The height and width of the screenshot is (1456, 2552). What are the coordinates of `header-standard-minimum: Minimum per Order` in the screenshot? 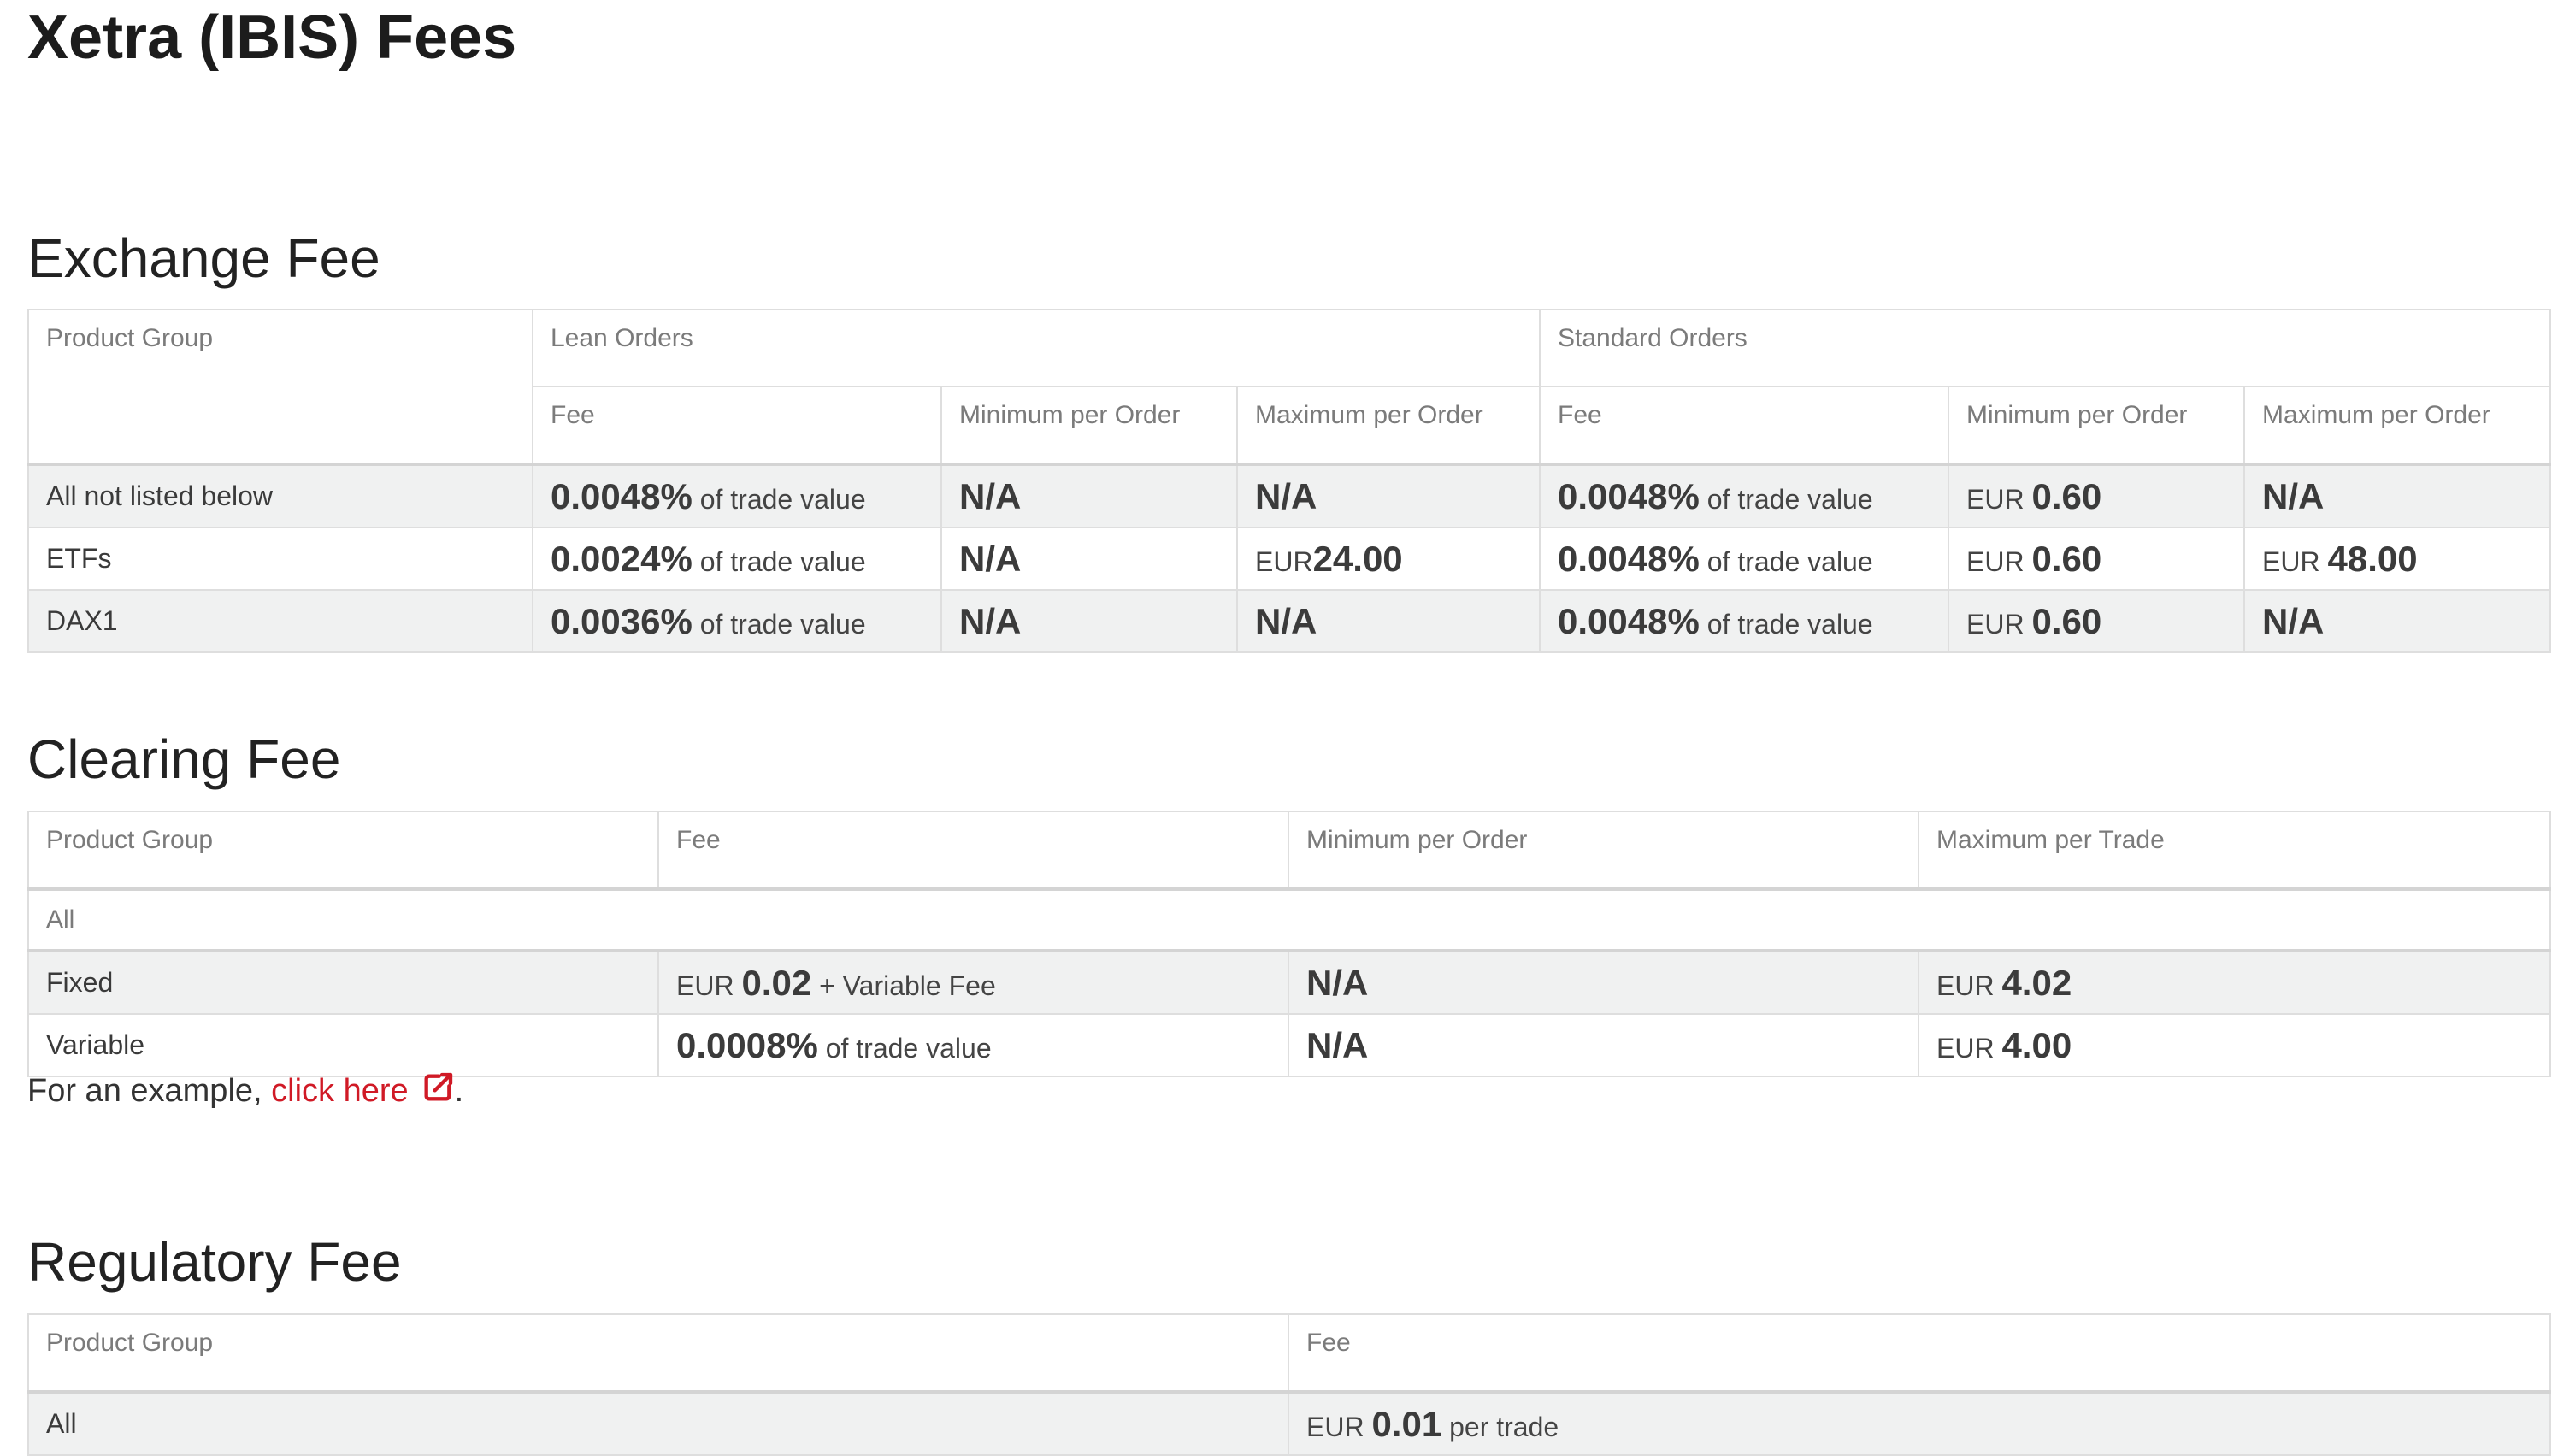 It's located at (2097, 426).